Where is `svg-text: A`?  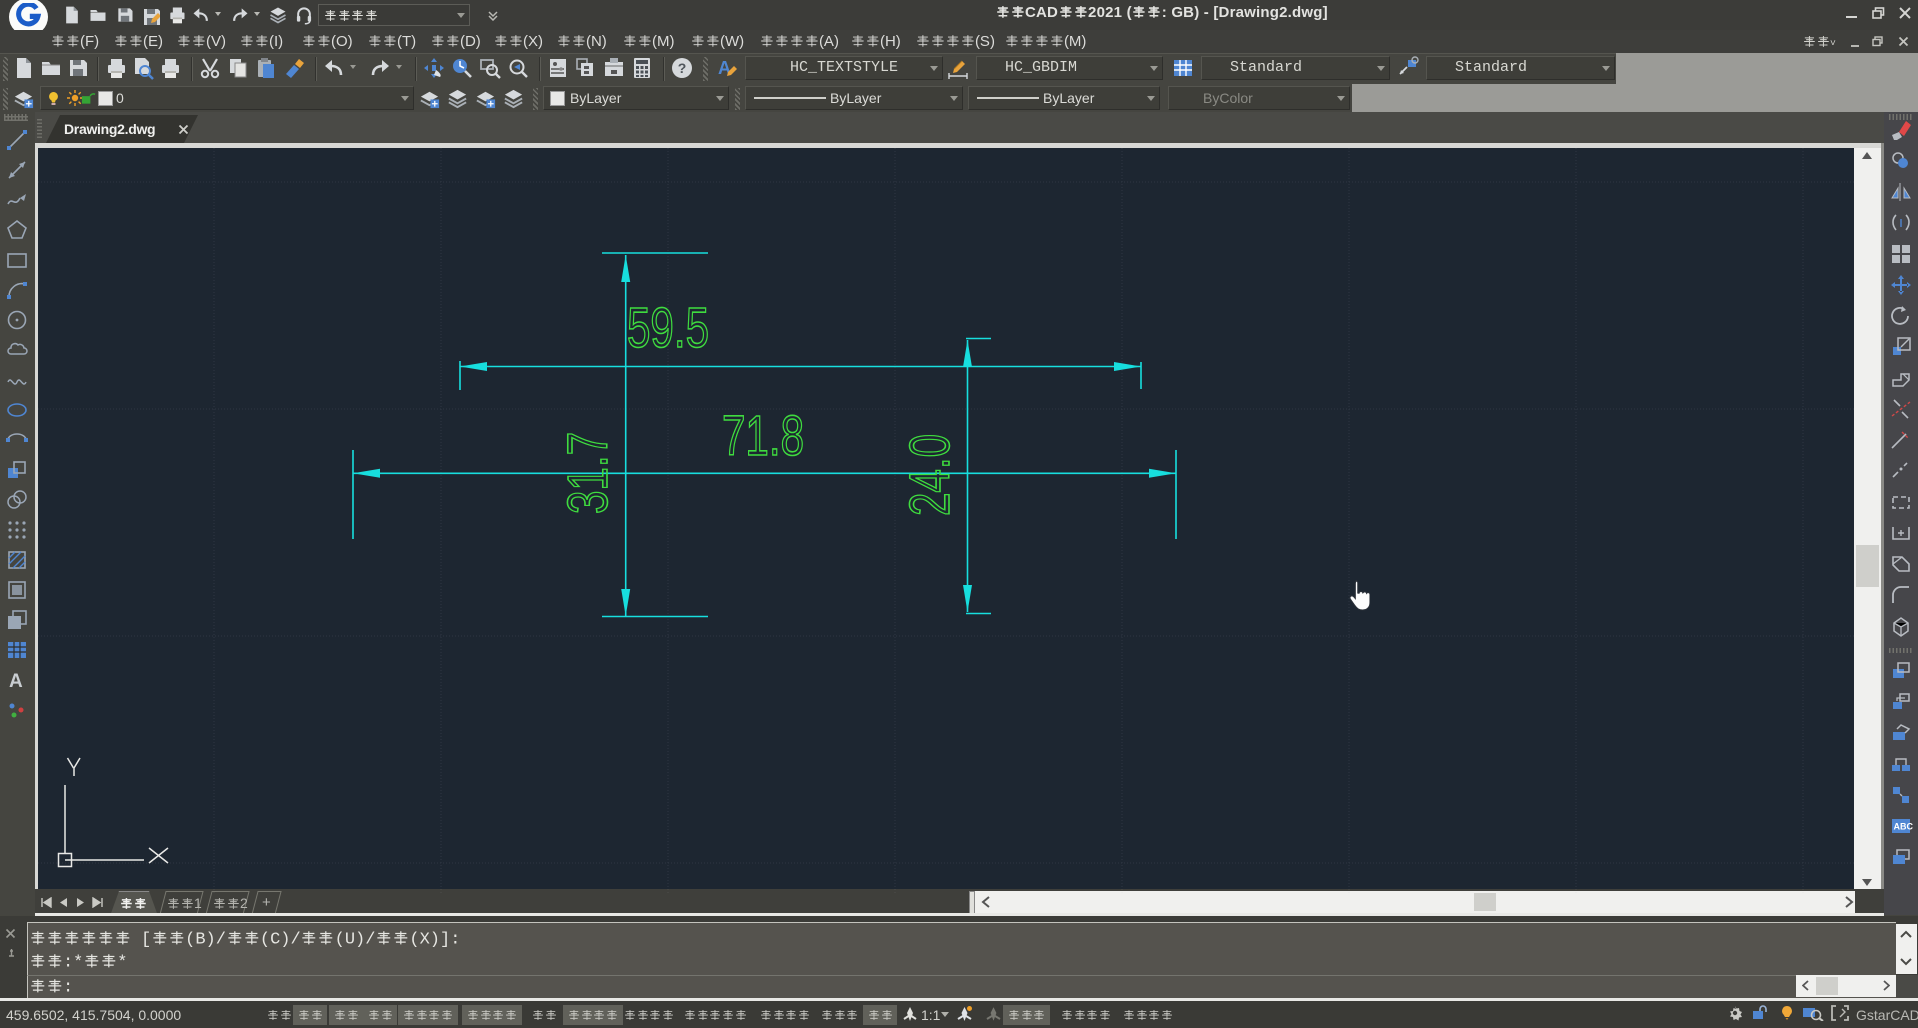 svg-text: A is located at coordinates (16, 681).